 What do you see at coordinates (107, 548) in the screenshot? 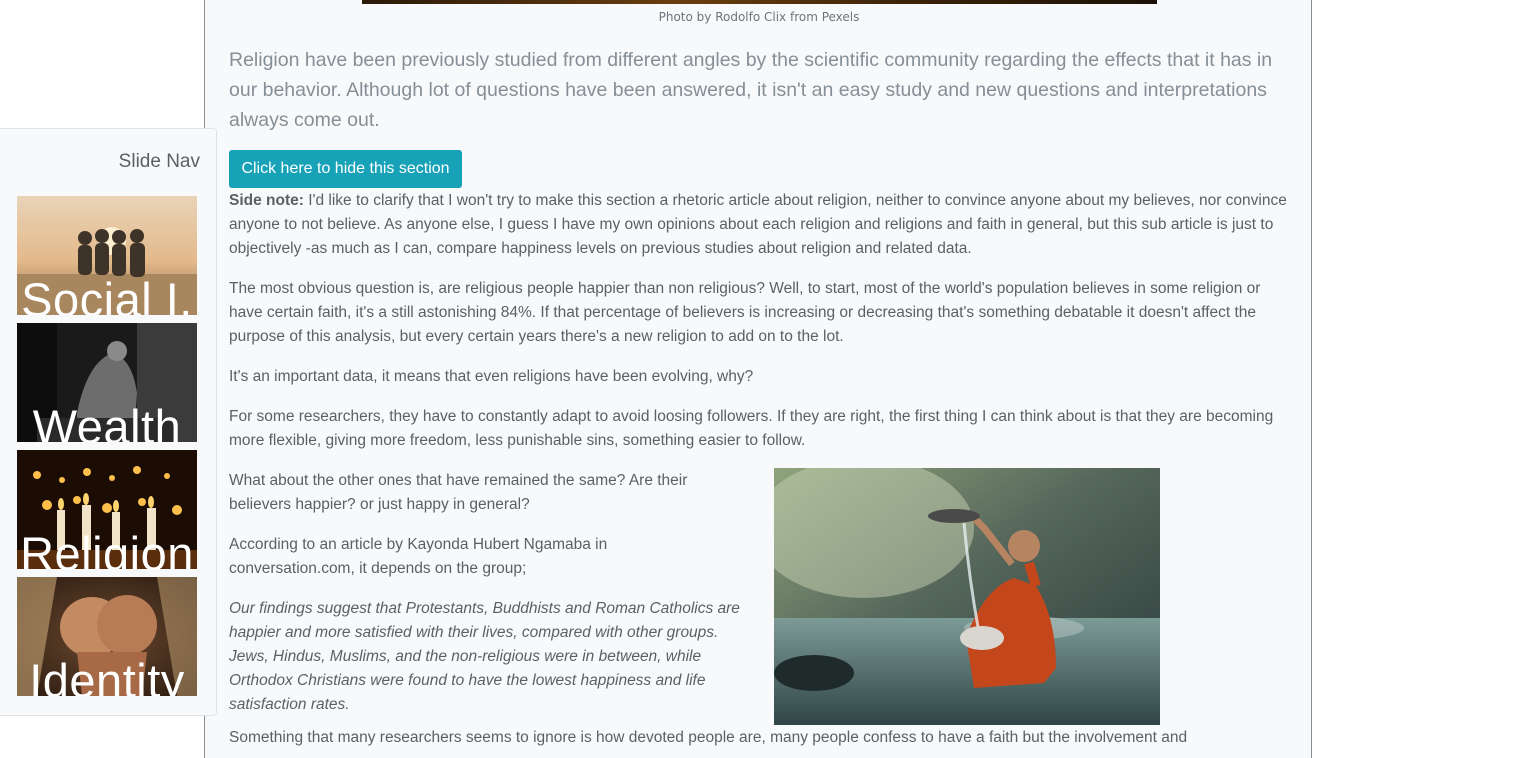
I see `slide-nav-label: Religion` at bounding box center [107, 548].